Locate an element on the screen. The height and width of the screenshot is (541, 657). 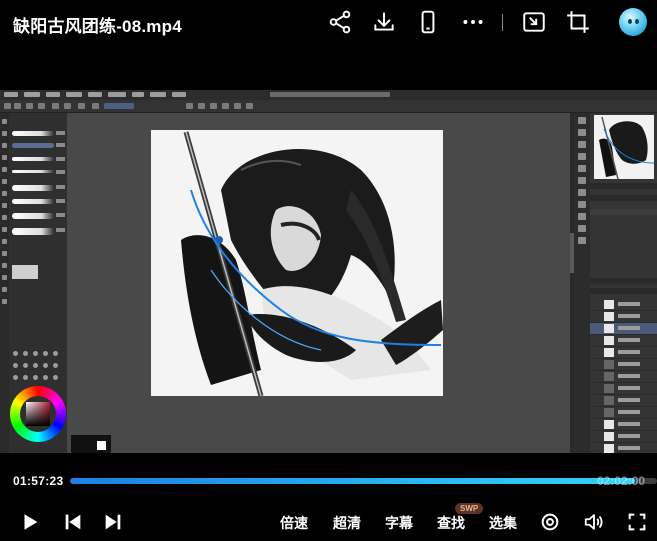
picture-in-picture-icon is located at coordinates (534, 22).